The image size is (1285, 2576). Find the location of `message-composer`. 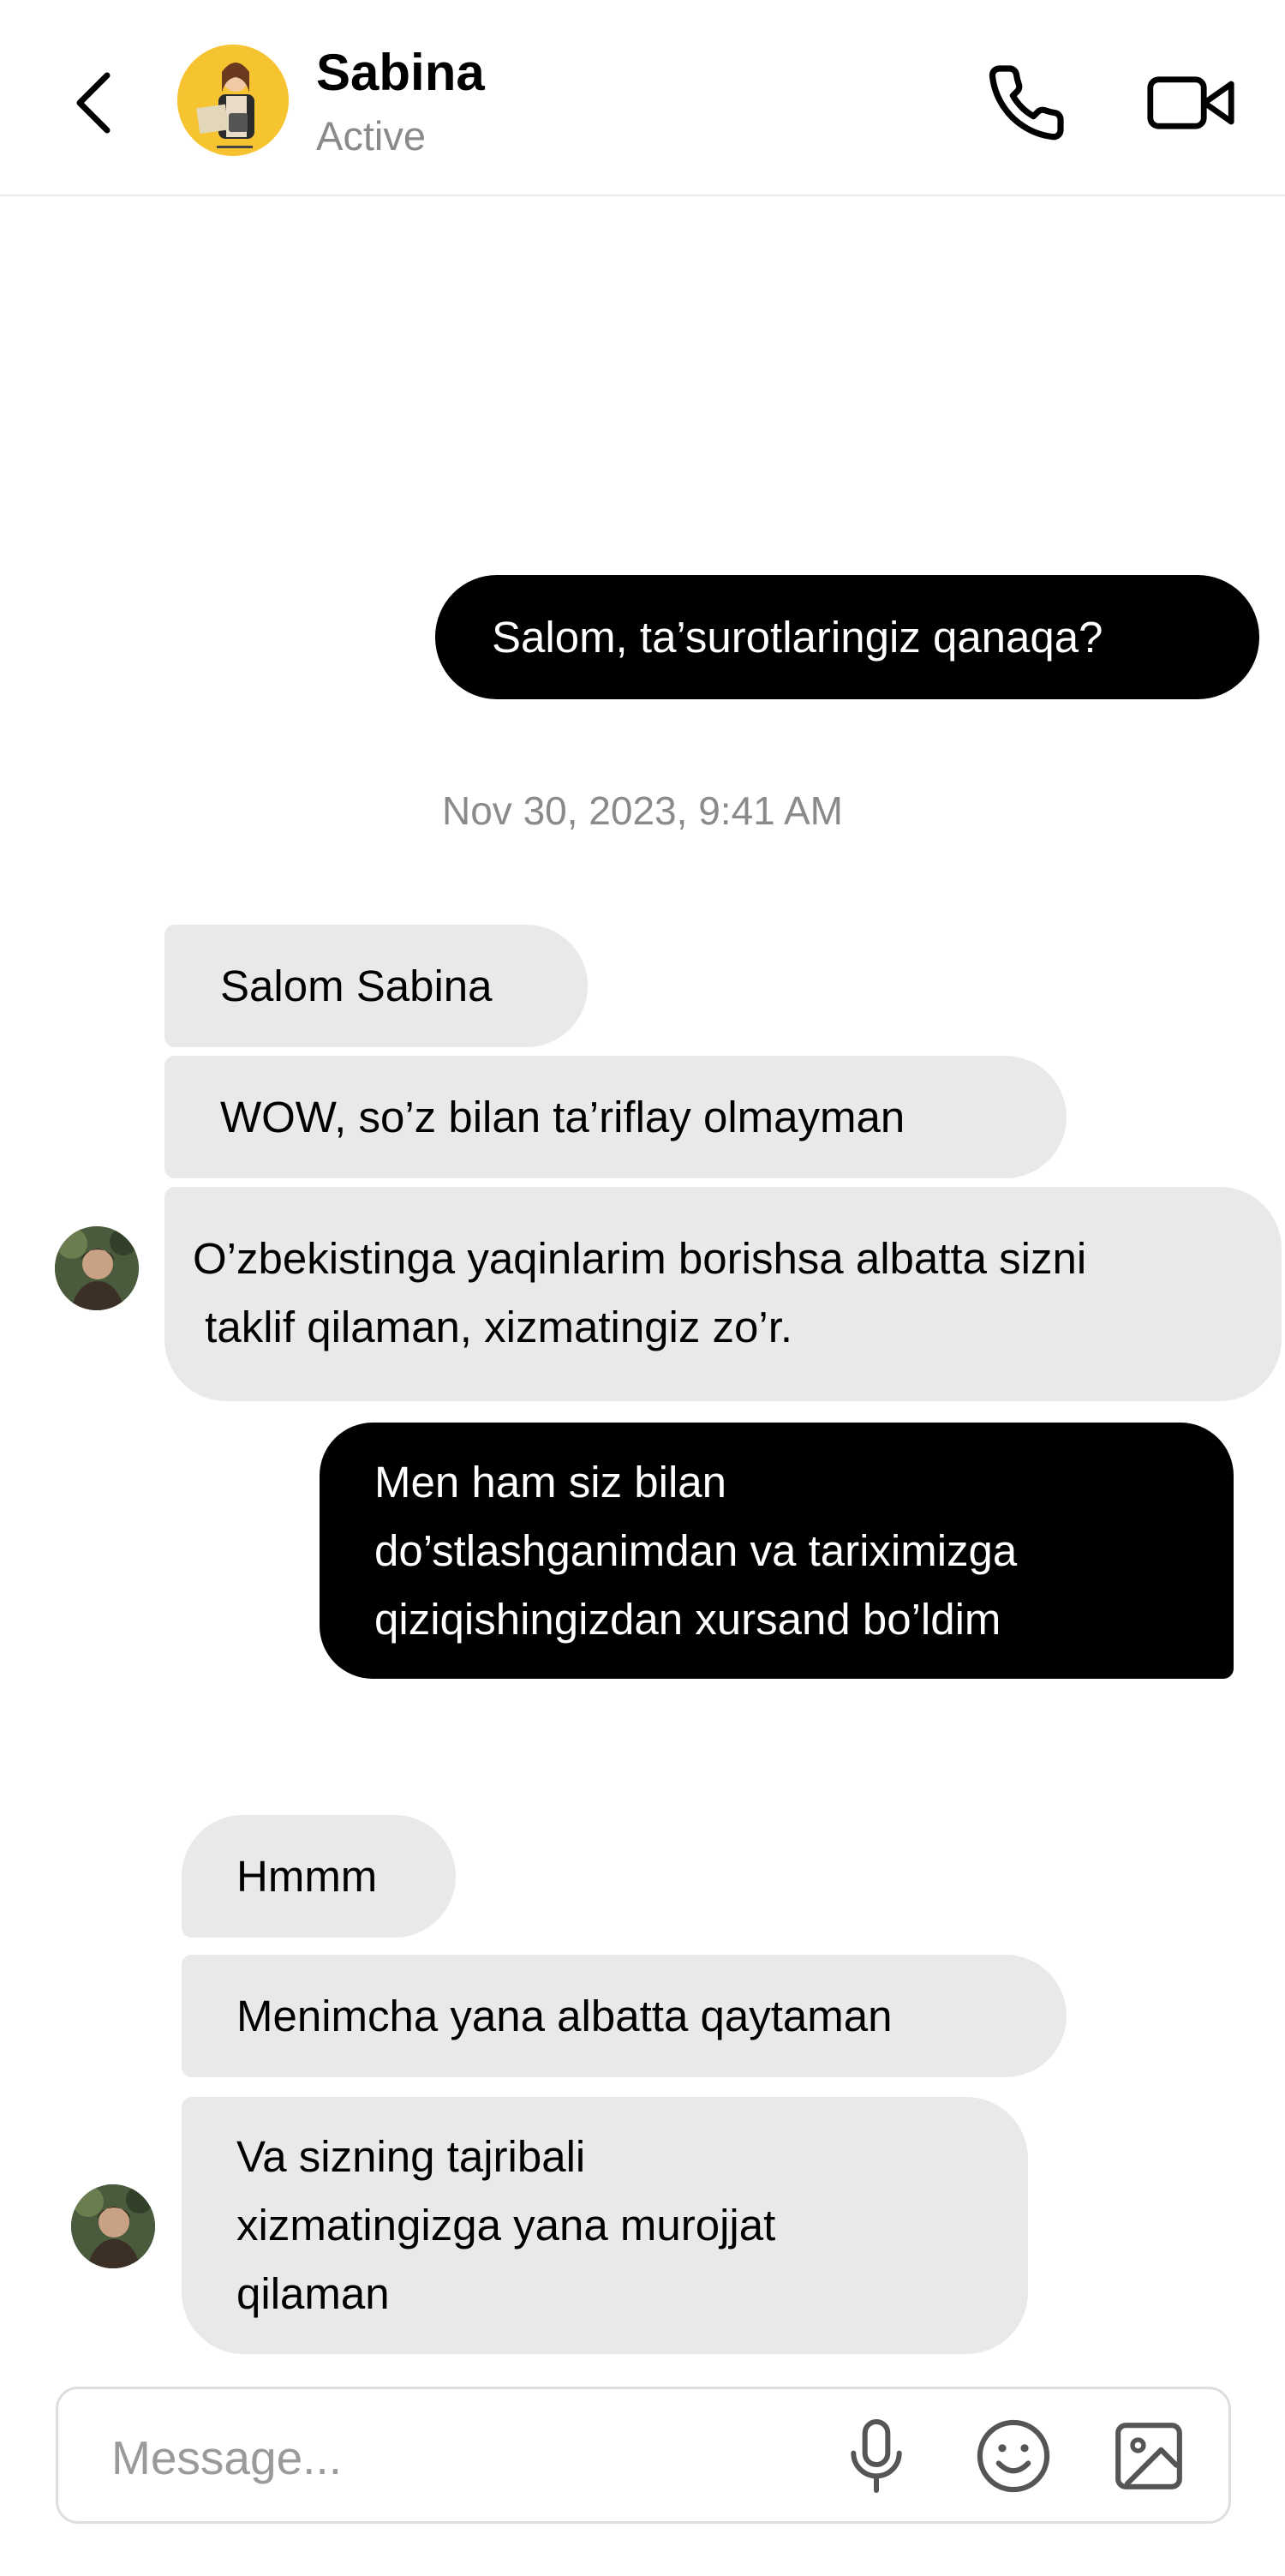

message-composer is located at coordinates (643, 2455).